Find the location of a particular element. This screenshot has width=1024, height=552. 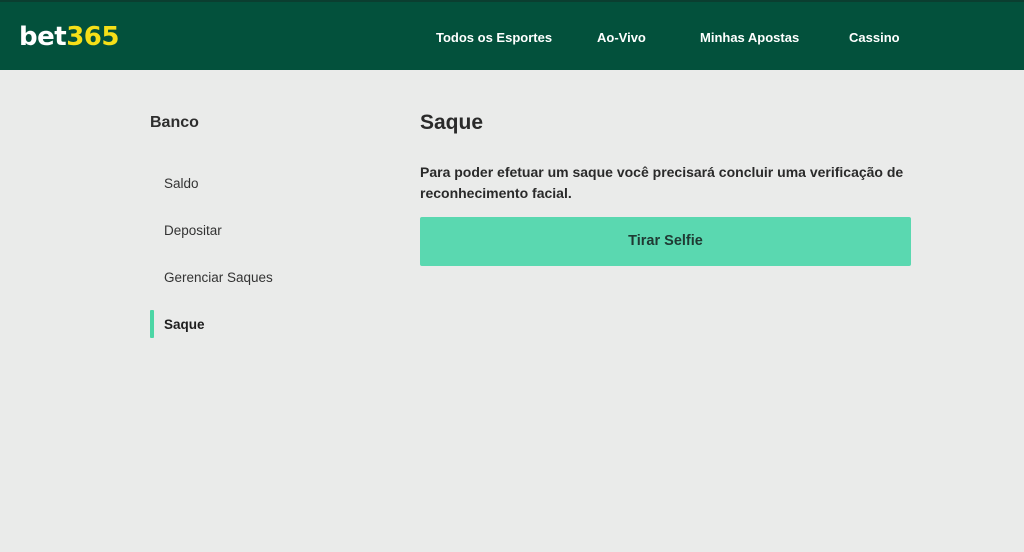

take-selfie-button: Tirar Selfie is located at coordinates (665, 241).